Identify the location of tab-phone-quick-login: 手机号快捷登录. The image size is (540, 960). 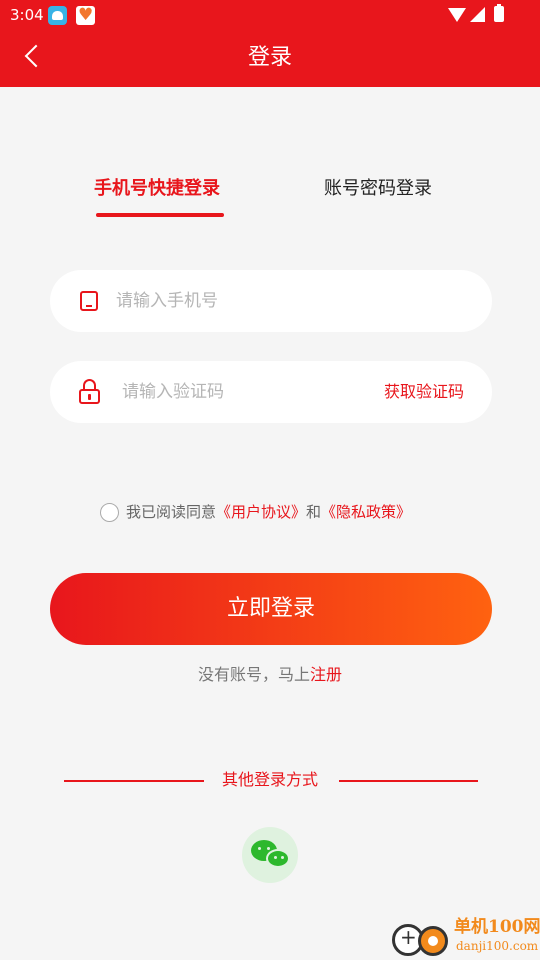
(157, 189).